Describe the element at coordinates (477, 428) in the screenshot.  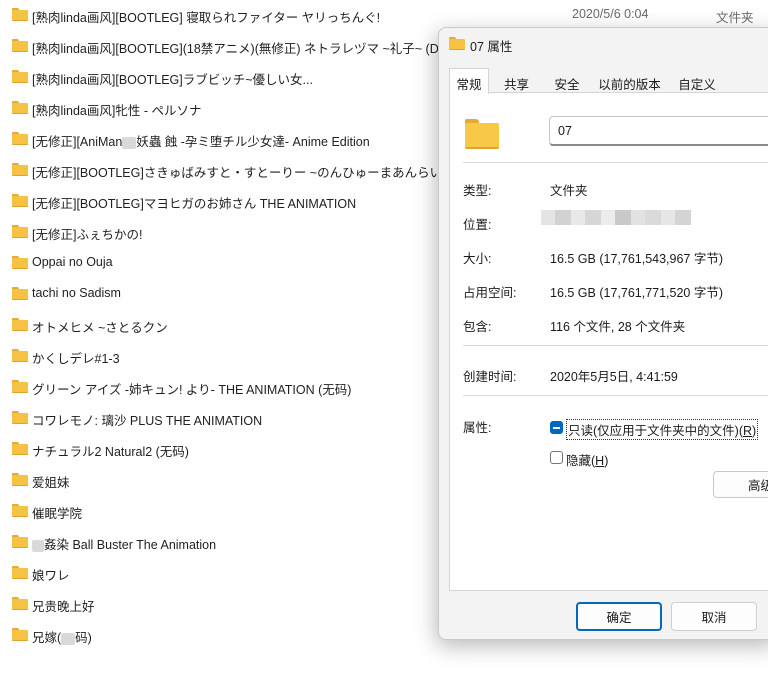
I see `attributes-label: 属性:` at that location.